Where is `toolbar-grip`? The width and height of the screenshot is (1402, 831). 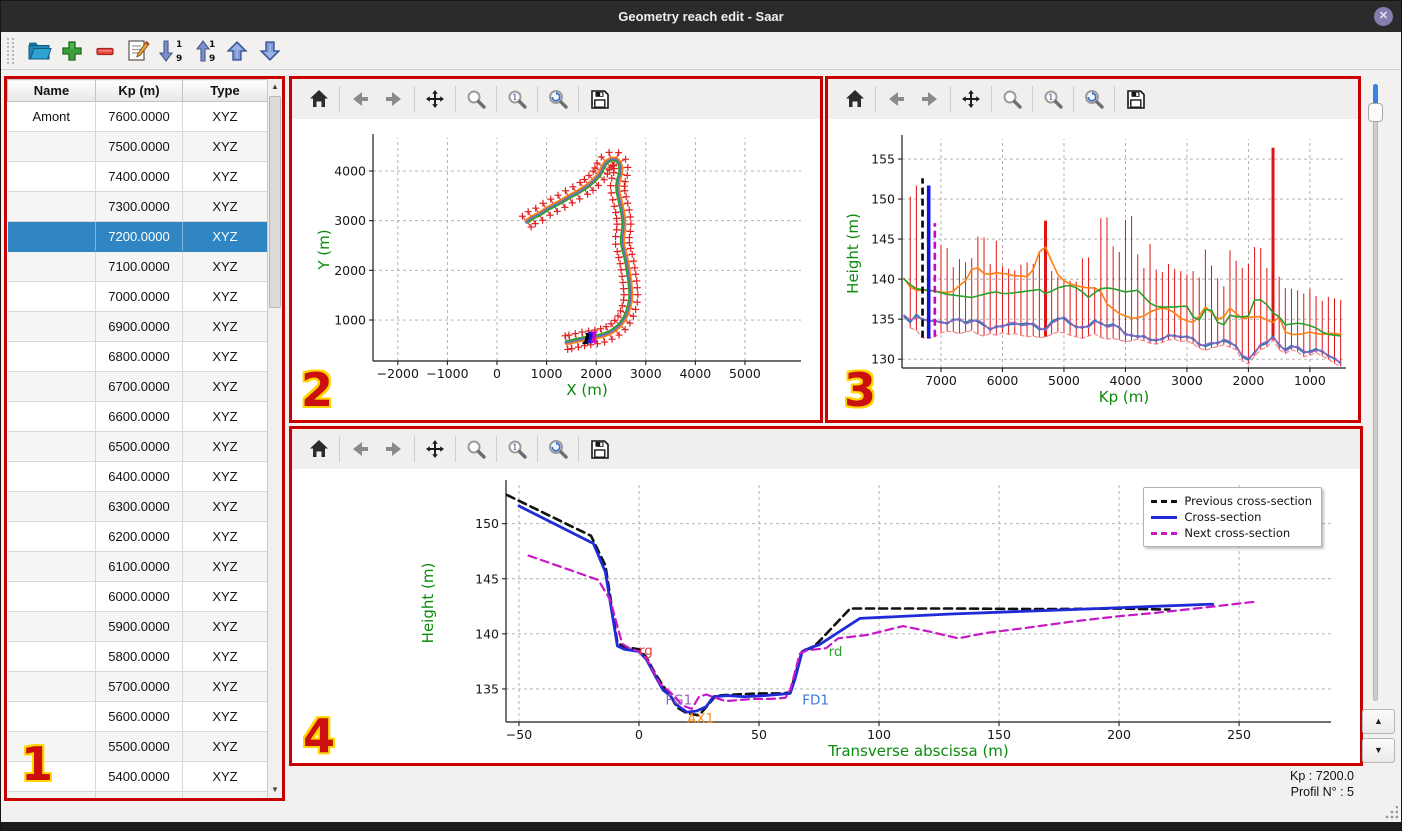
toolbar-grip is located at coordinates (10, 50).